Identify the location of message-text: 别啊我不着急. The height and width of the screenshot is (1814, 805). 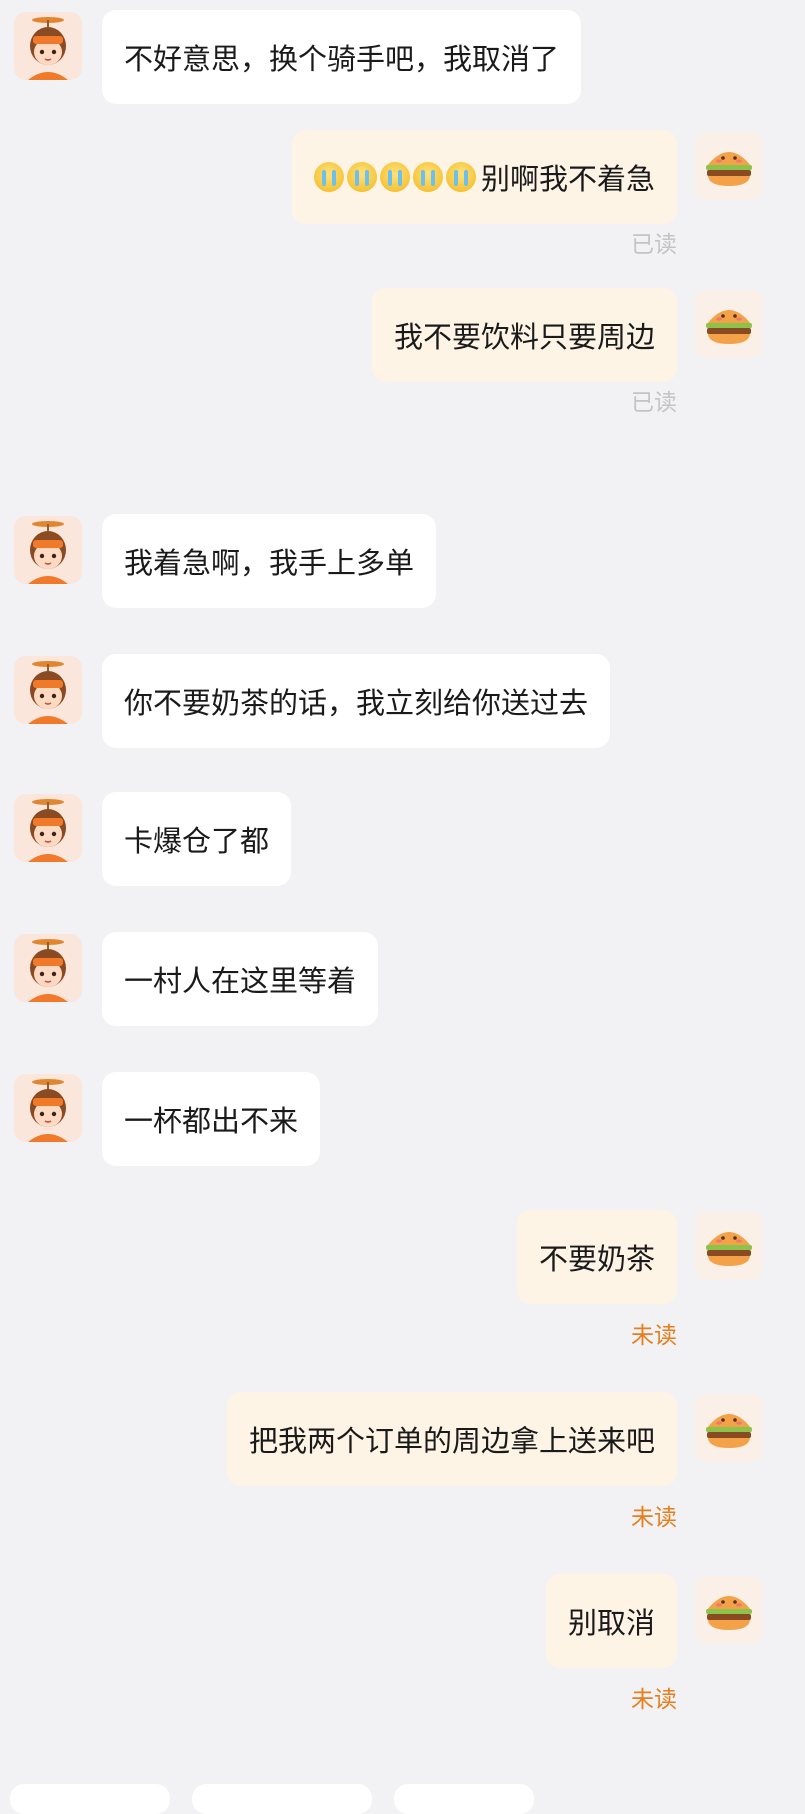
(567, 179).